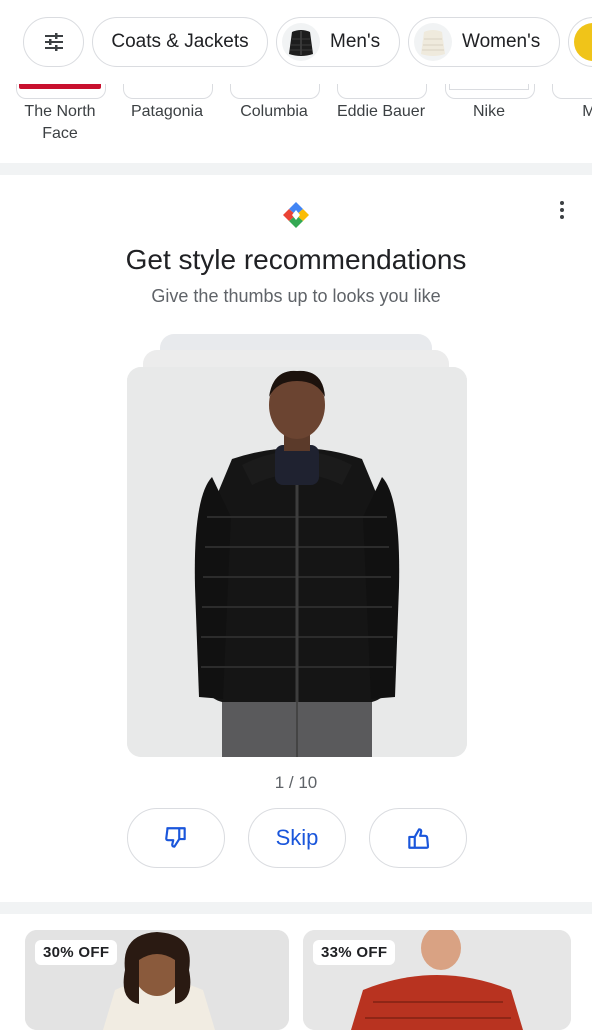  I want to click on more-options-icon, so click(562, 210).